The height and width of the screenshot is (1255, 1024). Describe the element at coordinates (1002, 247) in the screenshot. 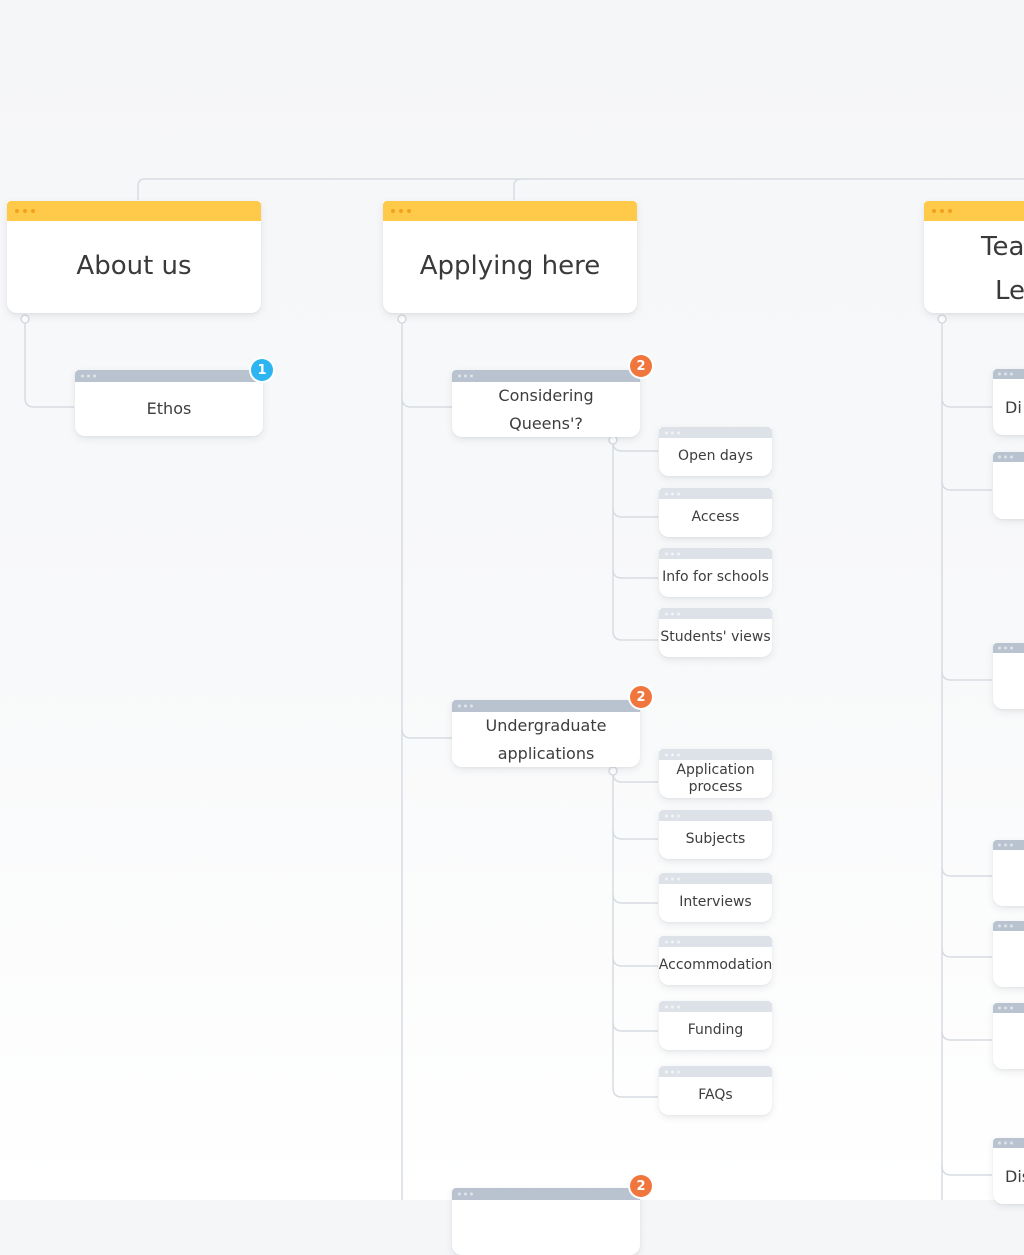

I see `section-title-line-1: Tea` at that location.